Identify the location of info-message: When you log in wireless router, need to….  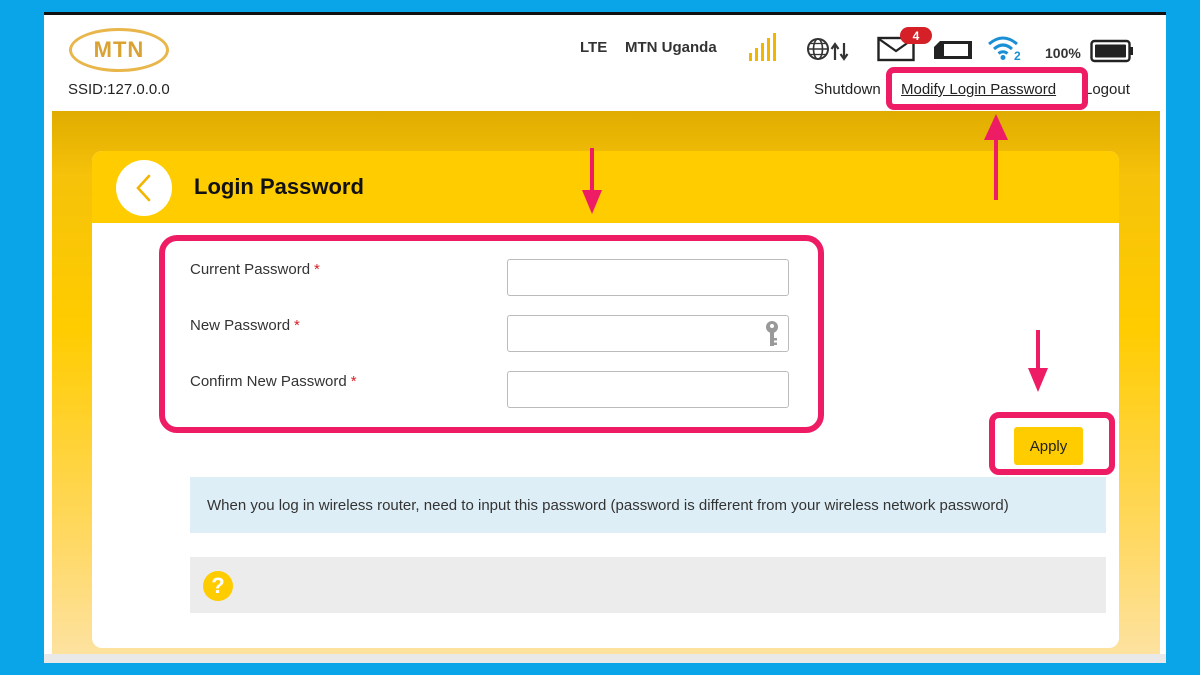
(648, 505).